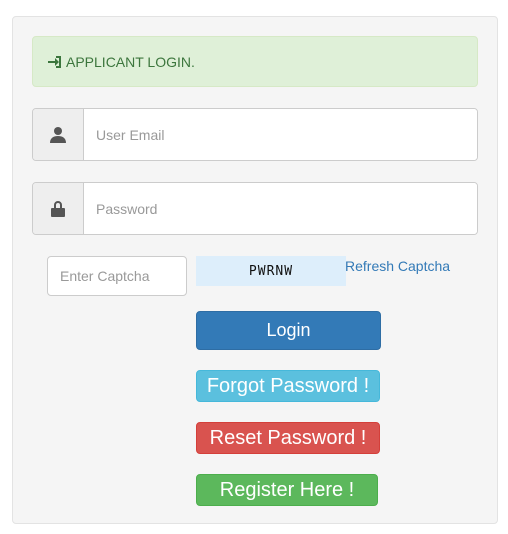 The image size is (508, 534). Describe the element at coordinates (55, 62) in the screenshot. I see `sign-in-icon` at that location.